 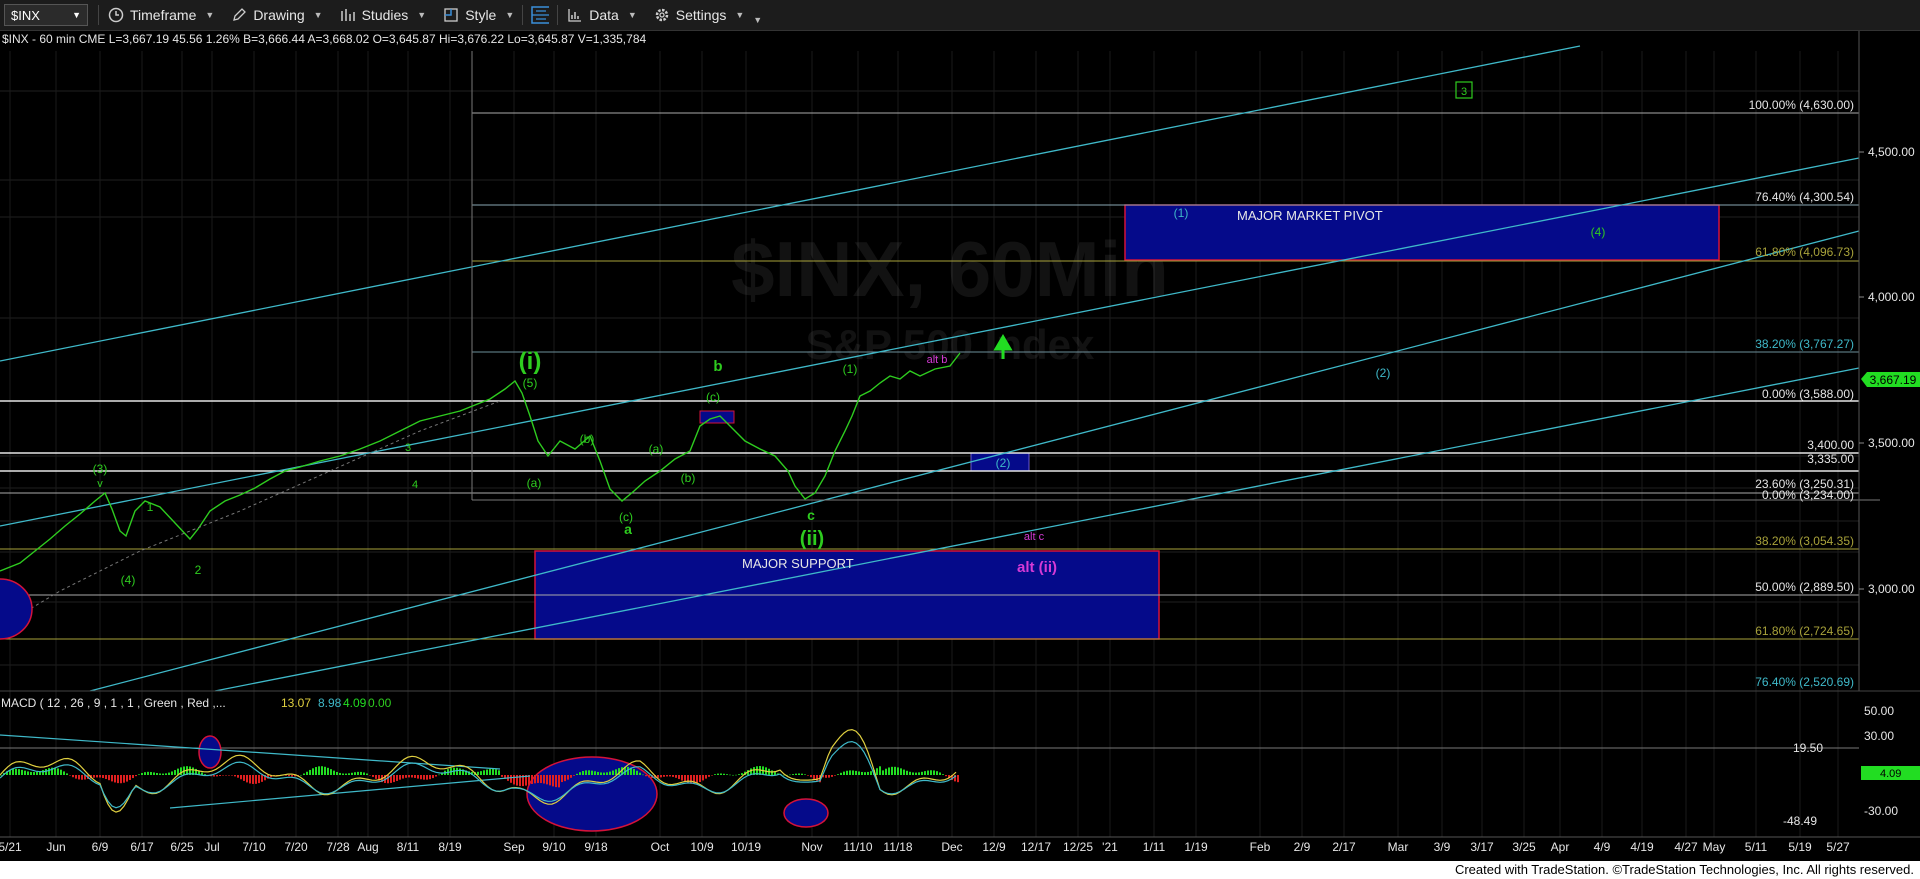 I want to click on wave-label: 2, so click(x=198, y=570).